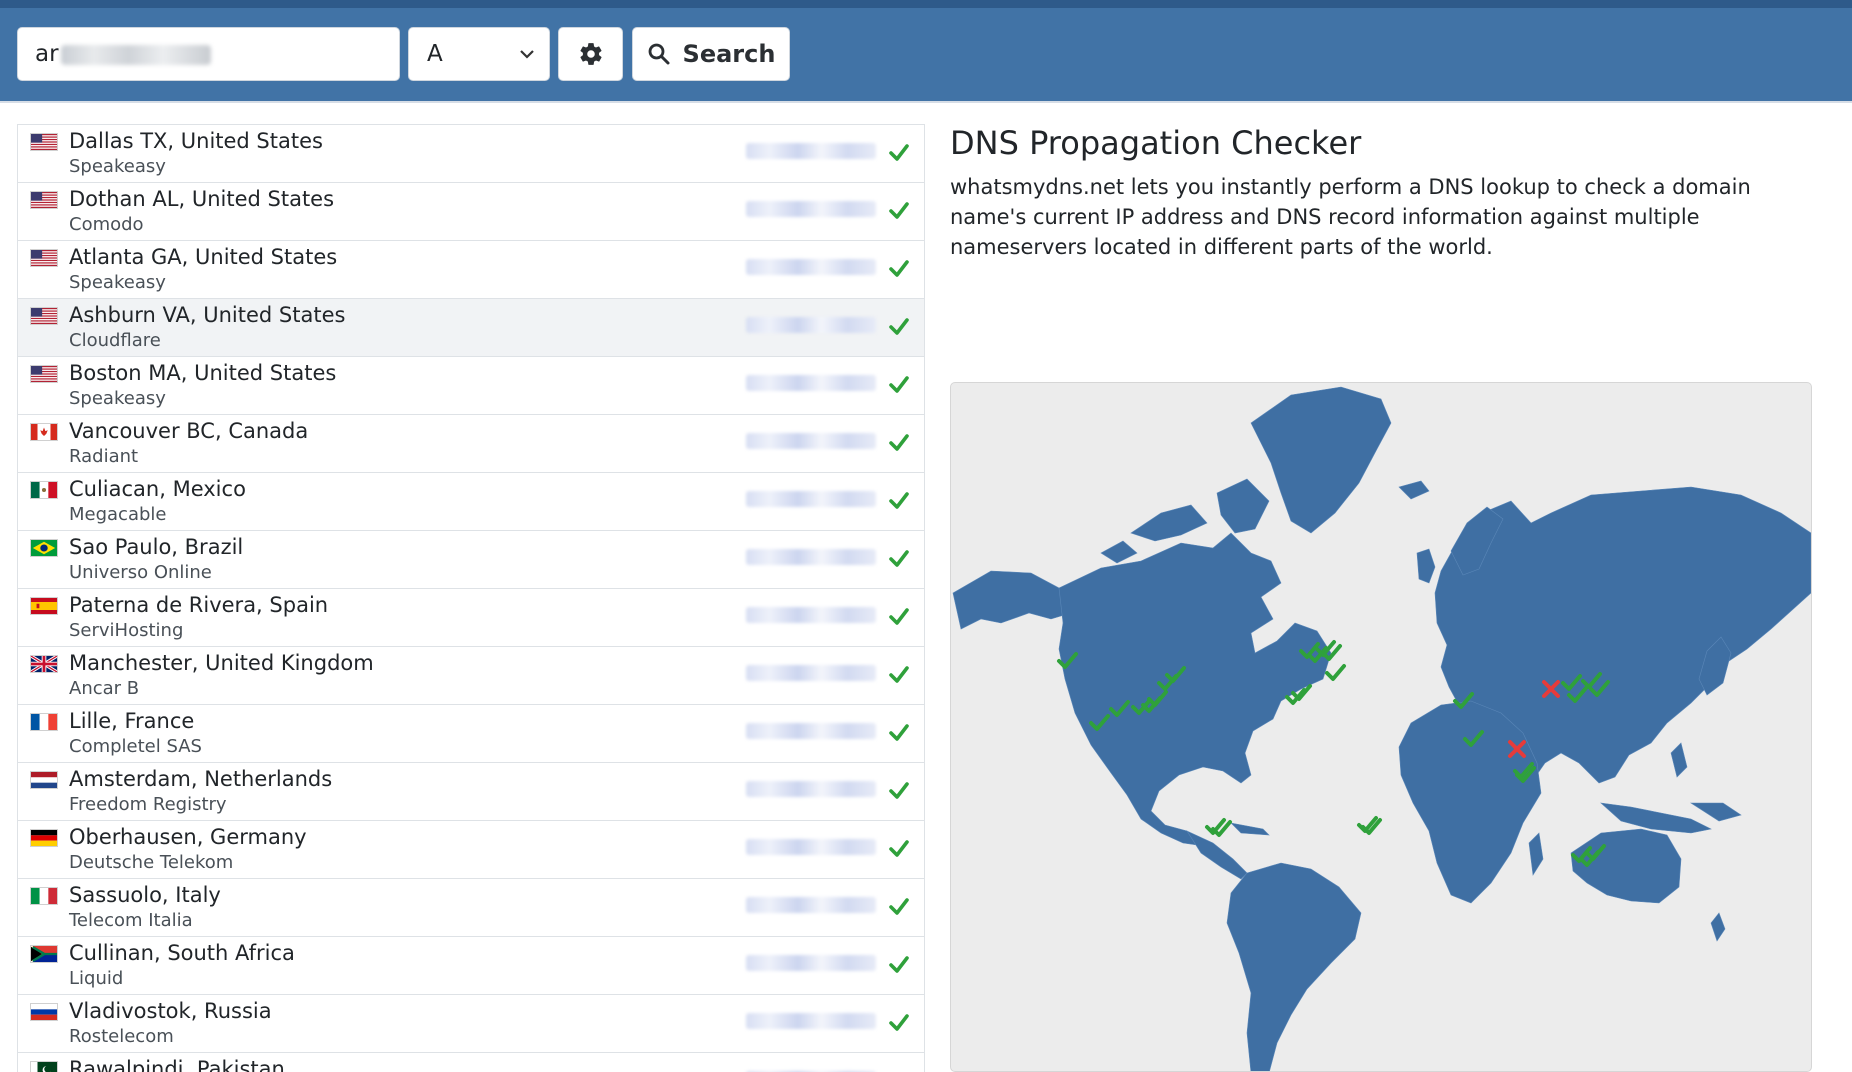  What do you see at coordinates (188, 837) in the screenshot?
I see `result-location: Oberhausen, Germany` at bounding box center [188, 837].